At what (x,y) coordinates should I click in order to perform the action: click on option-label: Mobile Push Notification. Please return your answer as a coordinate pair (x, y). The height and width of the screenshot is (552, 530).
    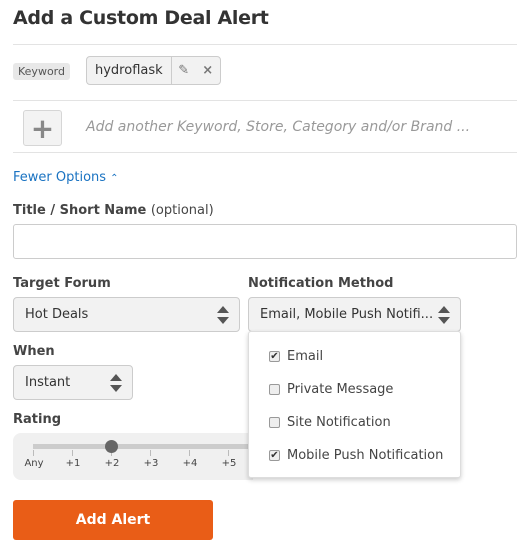
    Looking at the image, I should click on (365, 455).